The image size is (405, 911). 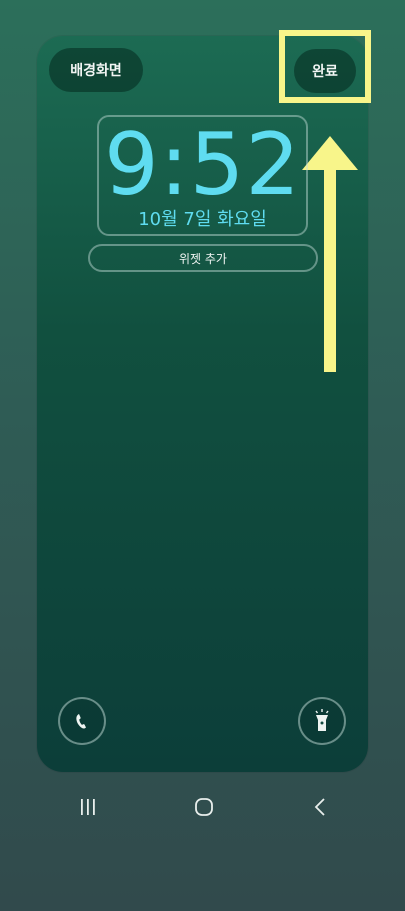 I want to click on home-icon, so click(x=204, y=807).